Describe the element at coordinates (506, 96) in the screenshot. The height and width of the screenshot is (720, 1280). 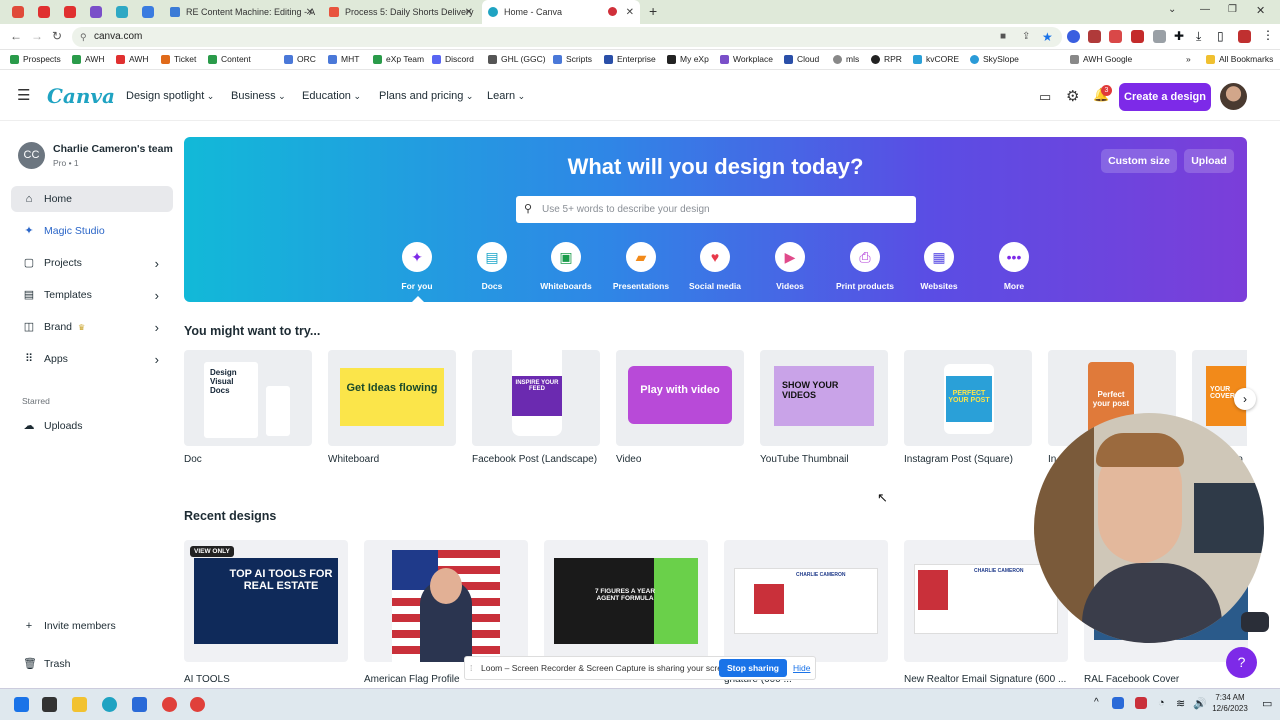
I see `nav-learn: Learn` at that location.